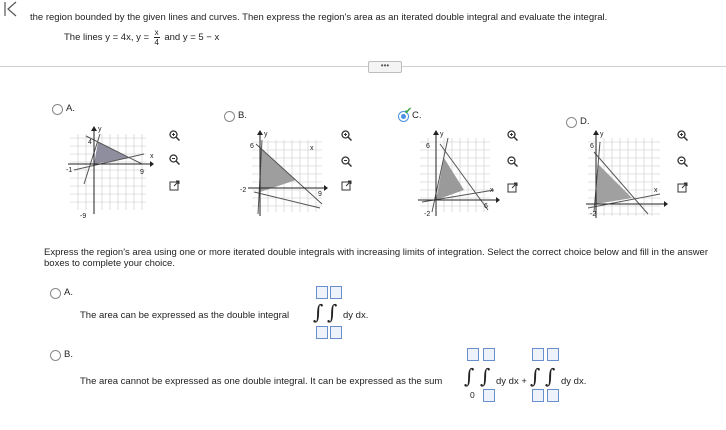 Image resolution: width=726 pixels, height=430 pixels. What do you see at coordinates (538, 395) in the screenshot?
I see `answer-b-second-outer-lower-box` at bounding box center [538, 395].